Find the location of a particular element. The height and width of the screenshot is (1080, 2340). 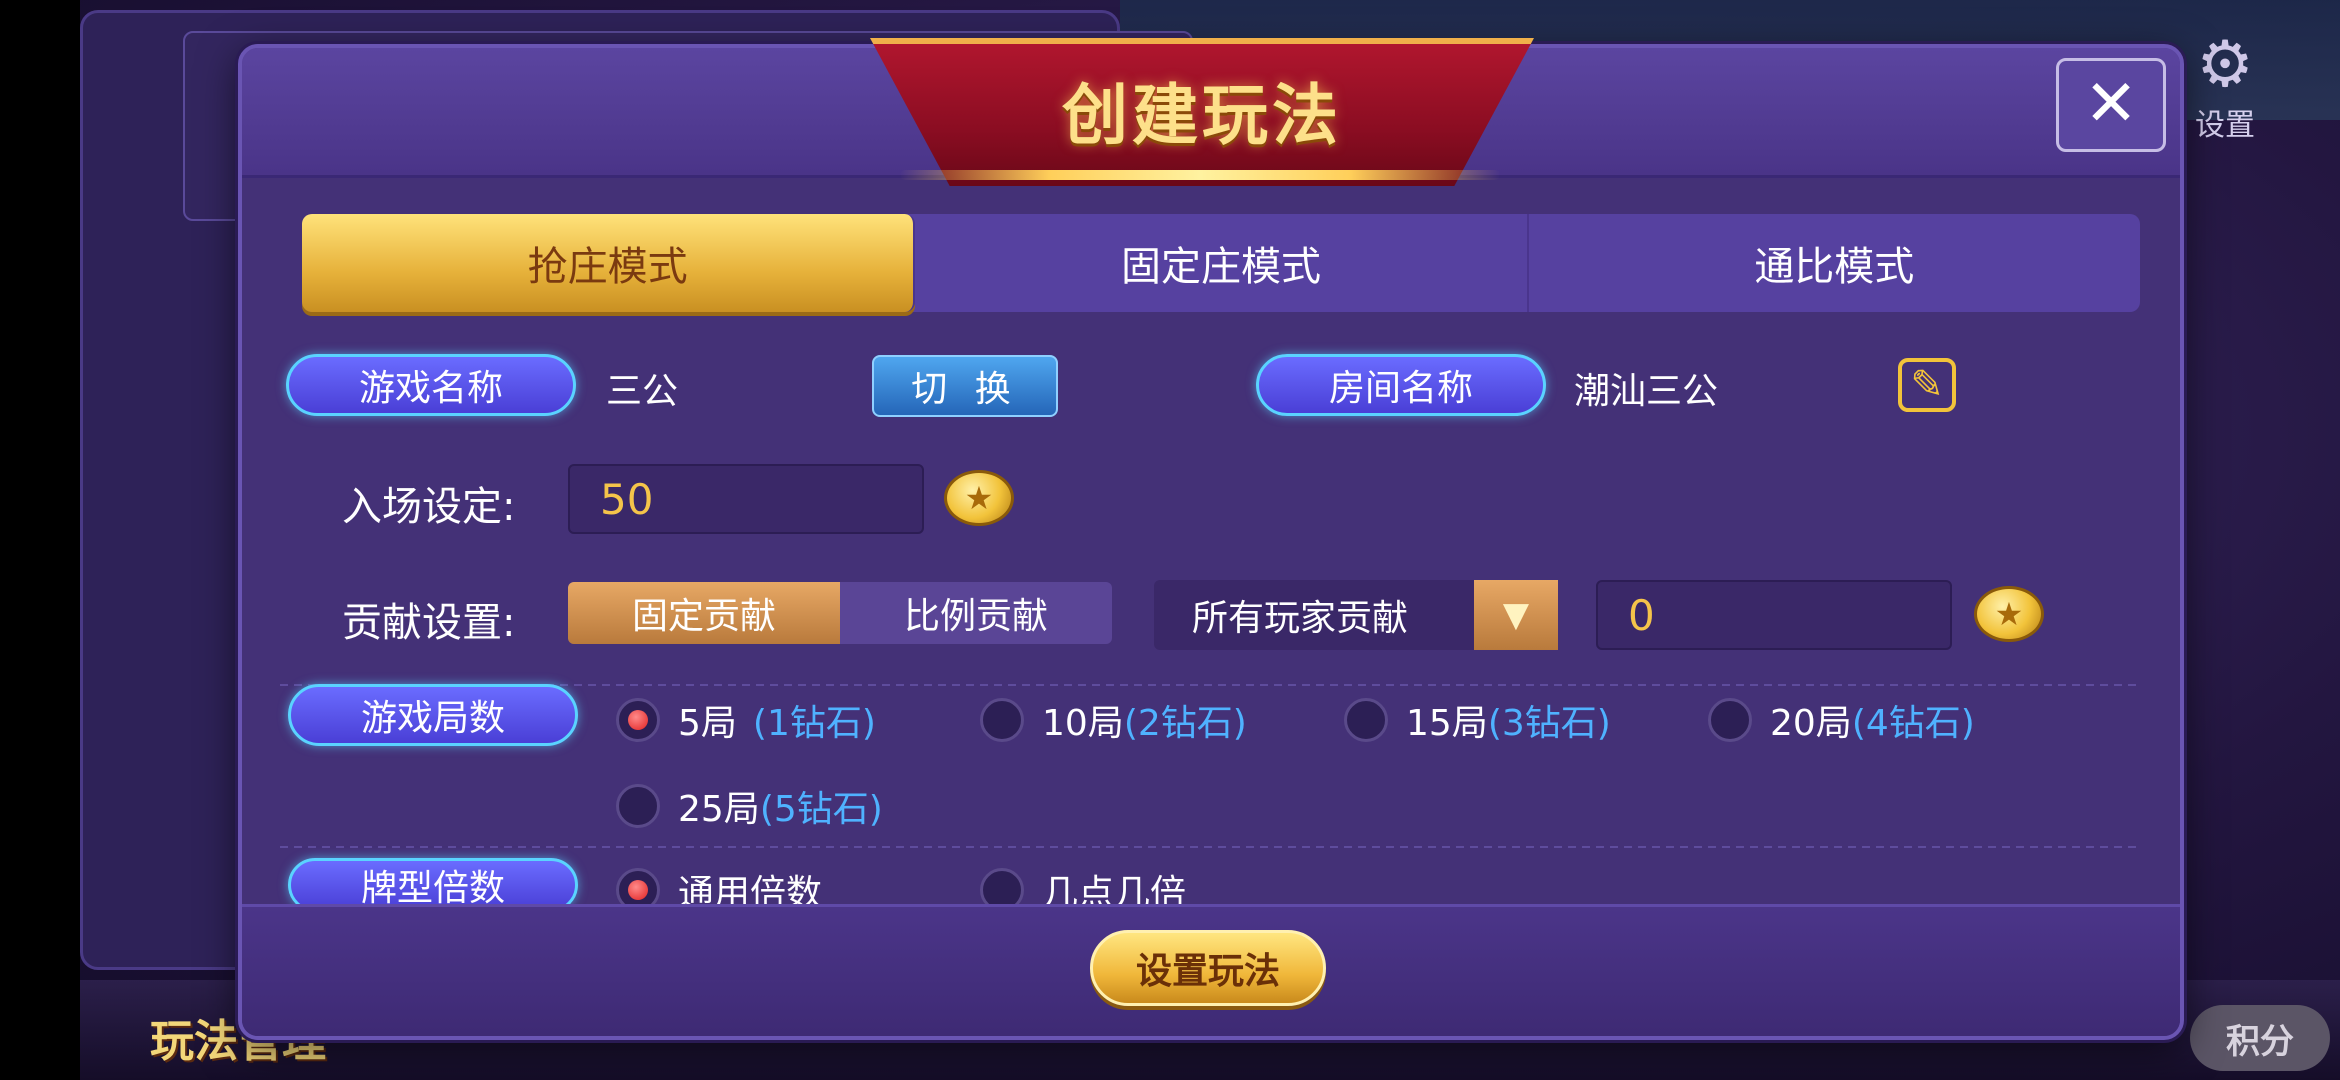

rounds-option-10: 10局 (2钻石) is located at coordinates (1113, 720).